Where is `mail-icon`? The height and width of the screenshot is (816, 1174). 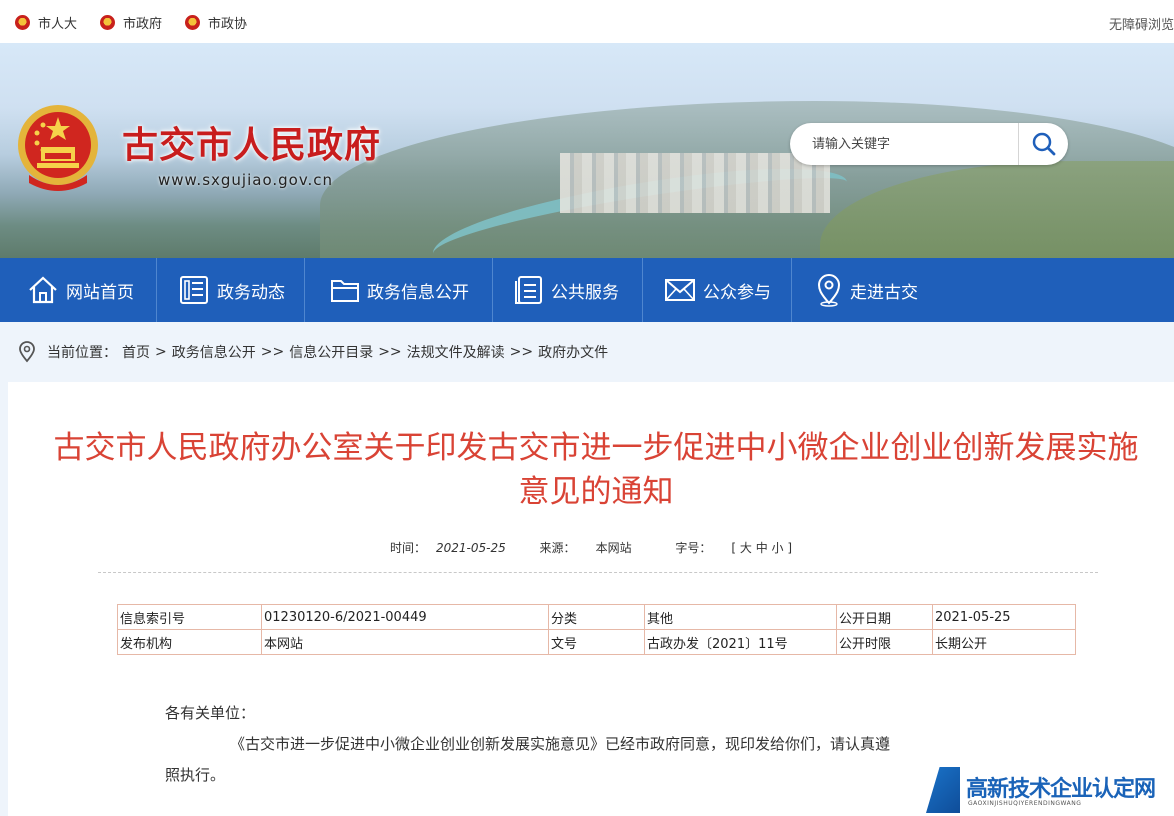
mail-icon is located at coordinates (680, 290).